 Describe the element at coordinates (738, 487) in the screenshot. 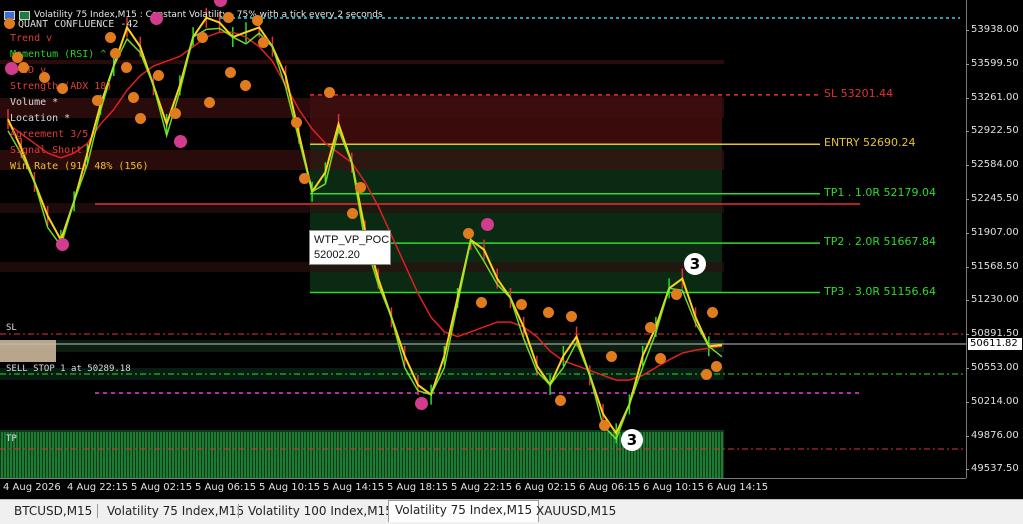

I see `time-tick-label: 6 Aug 14:15` at that location.